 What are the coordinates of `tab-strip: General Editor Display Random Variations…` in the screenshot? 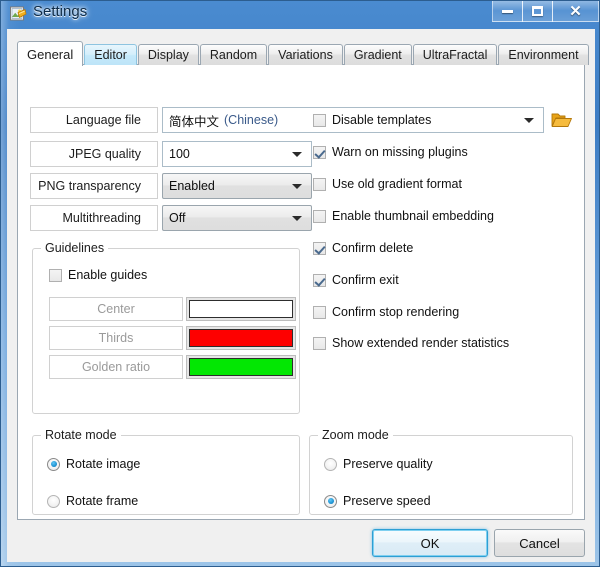 It's located at (303, 53).